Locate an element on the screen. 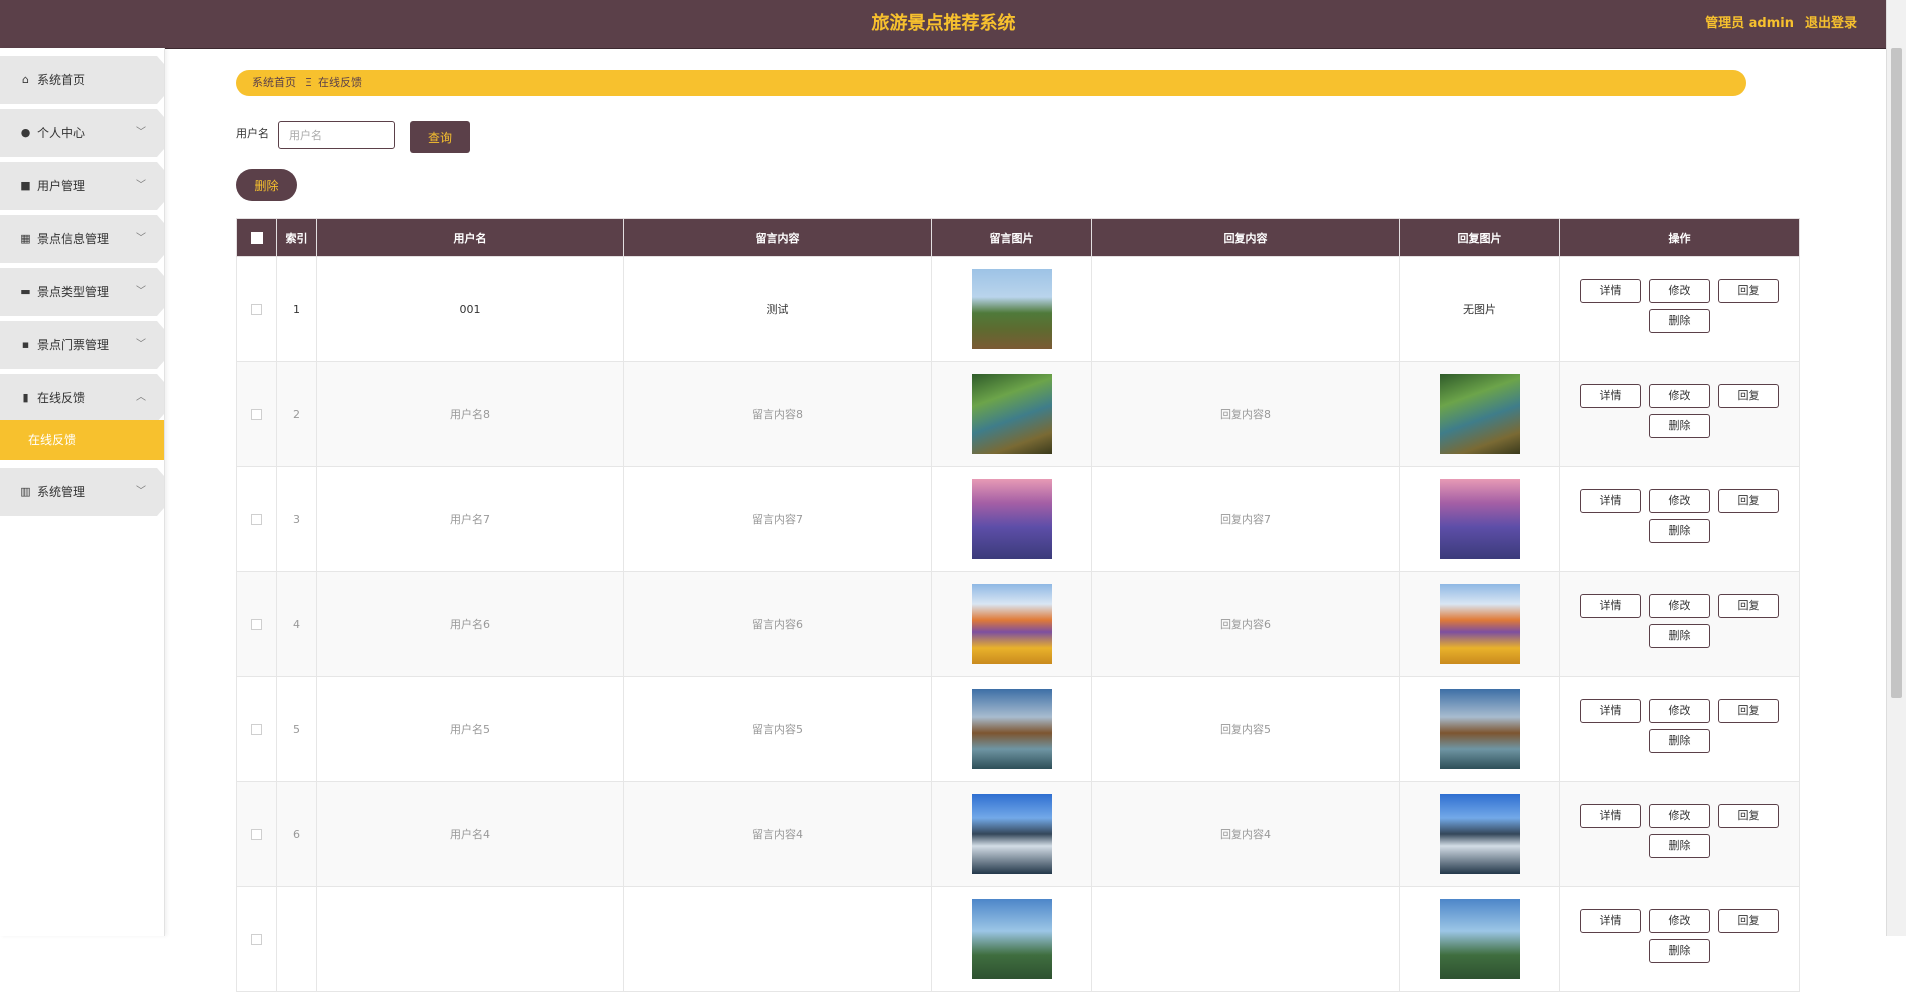 This screenshot has width=1906, height=992. table-row: 详情 修改 回复删除 is located at coordinates (1018, 939).